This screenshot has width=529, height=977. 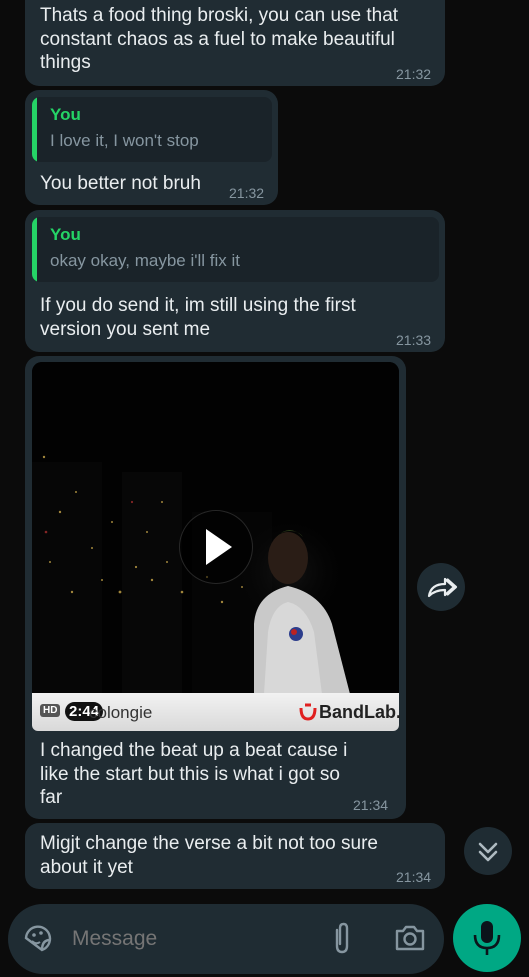 I want to click on quoted-reply: You okay okay, maybe i'll fix it, so click(x=235, y=249).